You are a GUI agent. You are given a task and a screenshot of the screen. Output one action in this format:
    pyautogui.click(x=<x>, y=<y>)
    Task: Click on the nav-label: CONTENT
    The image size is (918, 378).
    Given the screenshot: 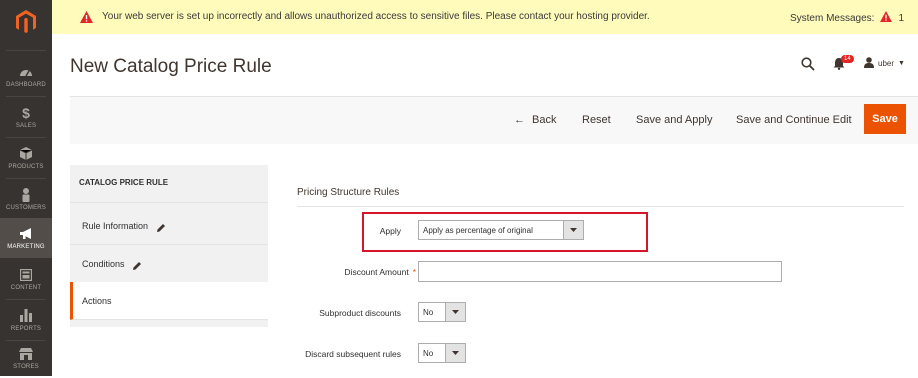 What is the action you would take?
    pyautogui.click(x=26, y=287)
    